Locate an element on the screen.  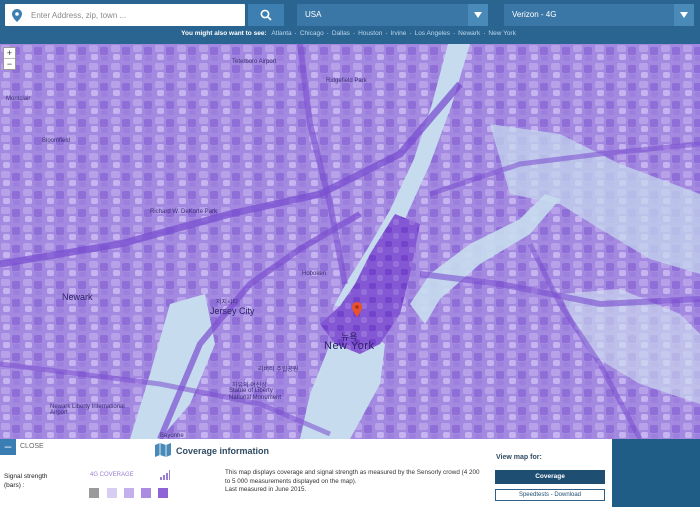
country-select-value: USA is located at coordinates (313, 14).